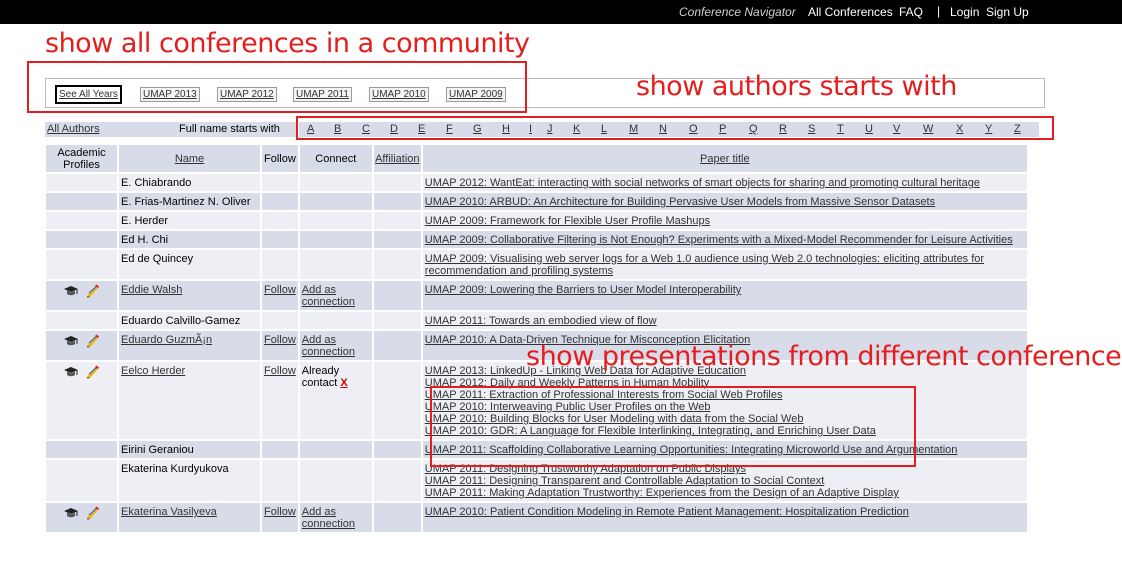  What do you see at coordinates (88, 94) in the screenshot?
I see `year-filter-all: See All Years` at bounding box center [88, 94].